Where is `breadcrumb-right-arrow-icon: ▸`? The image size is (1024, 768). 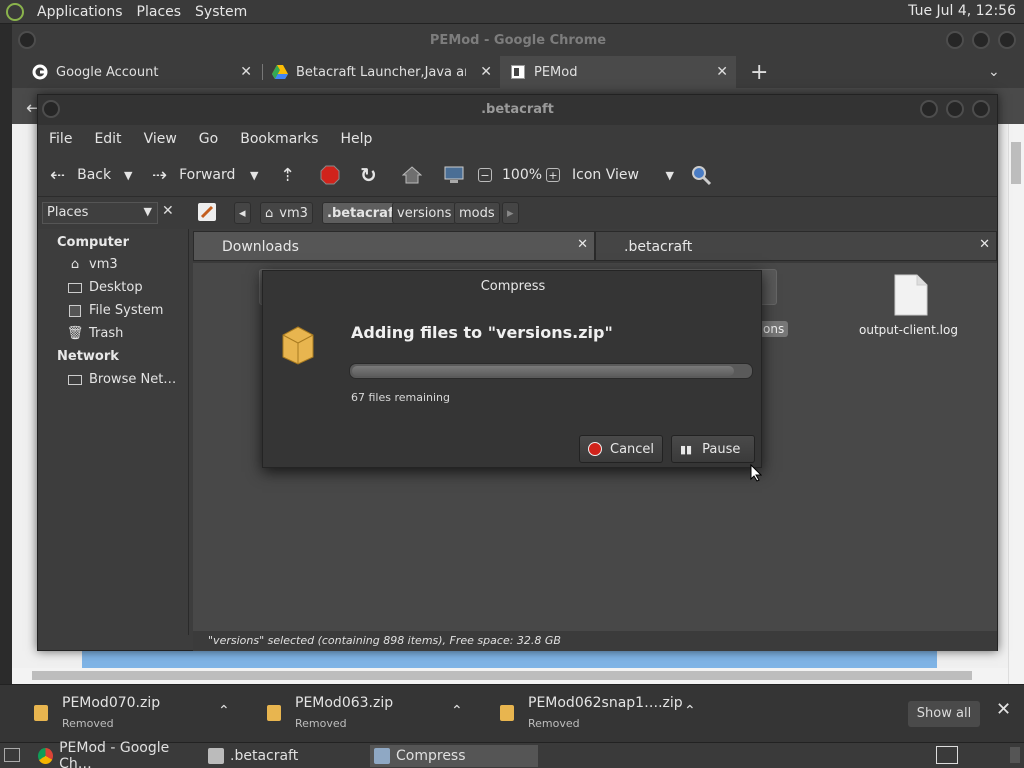 breadcrumb-right-arrow-icon: ▸ is located at coordinates (510, 213).